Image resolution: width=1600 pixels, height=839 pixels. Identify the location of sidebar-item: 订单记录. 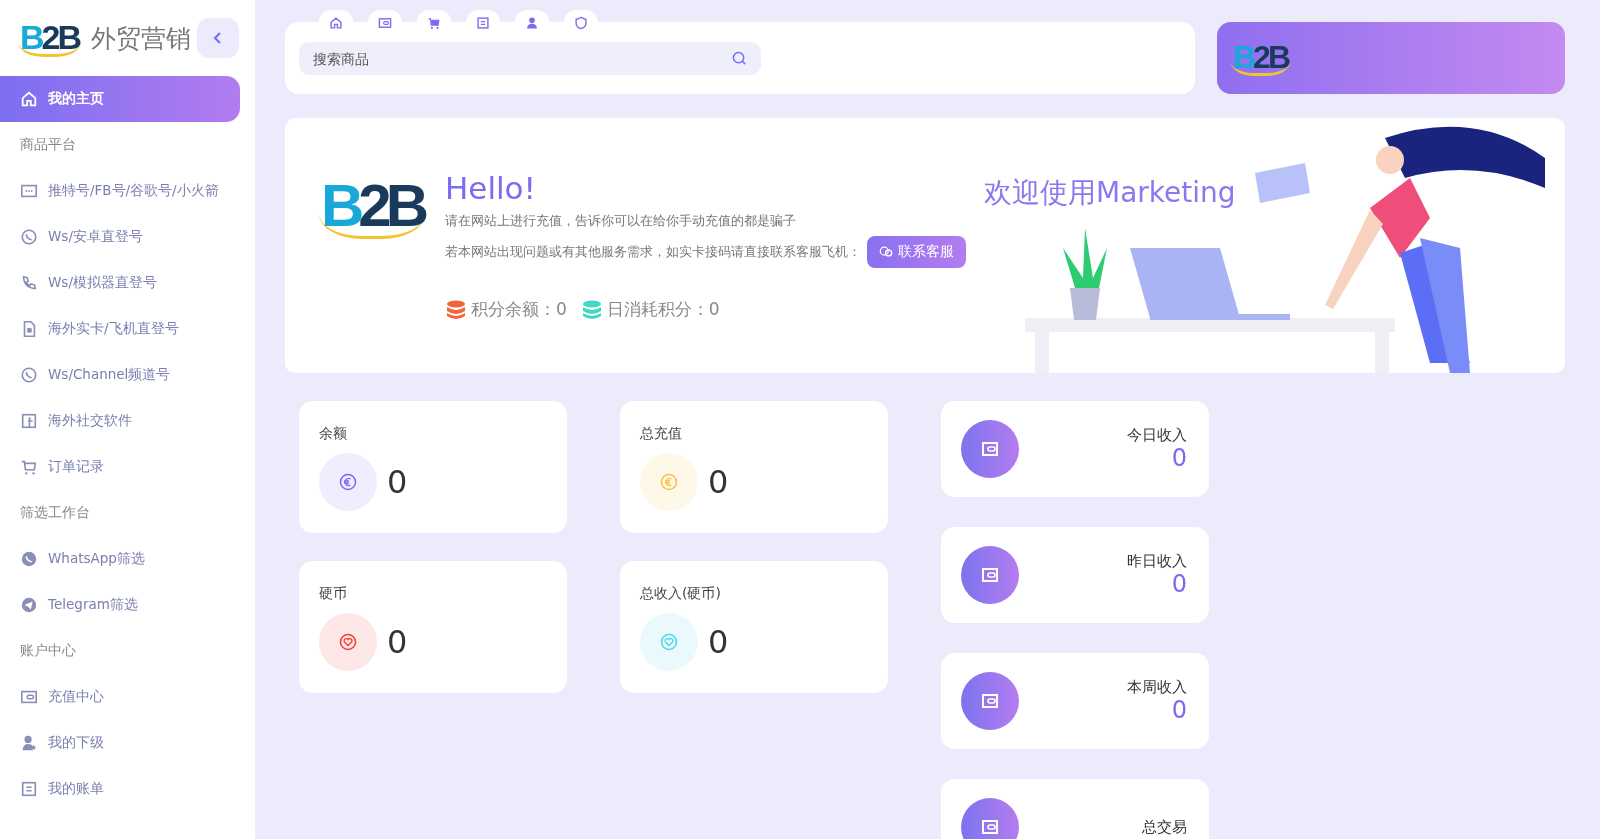
(120, 467).